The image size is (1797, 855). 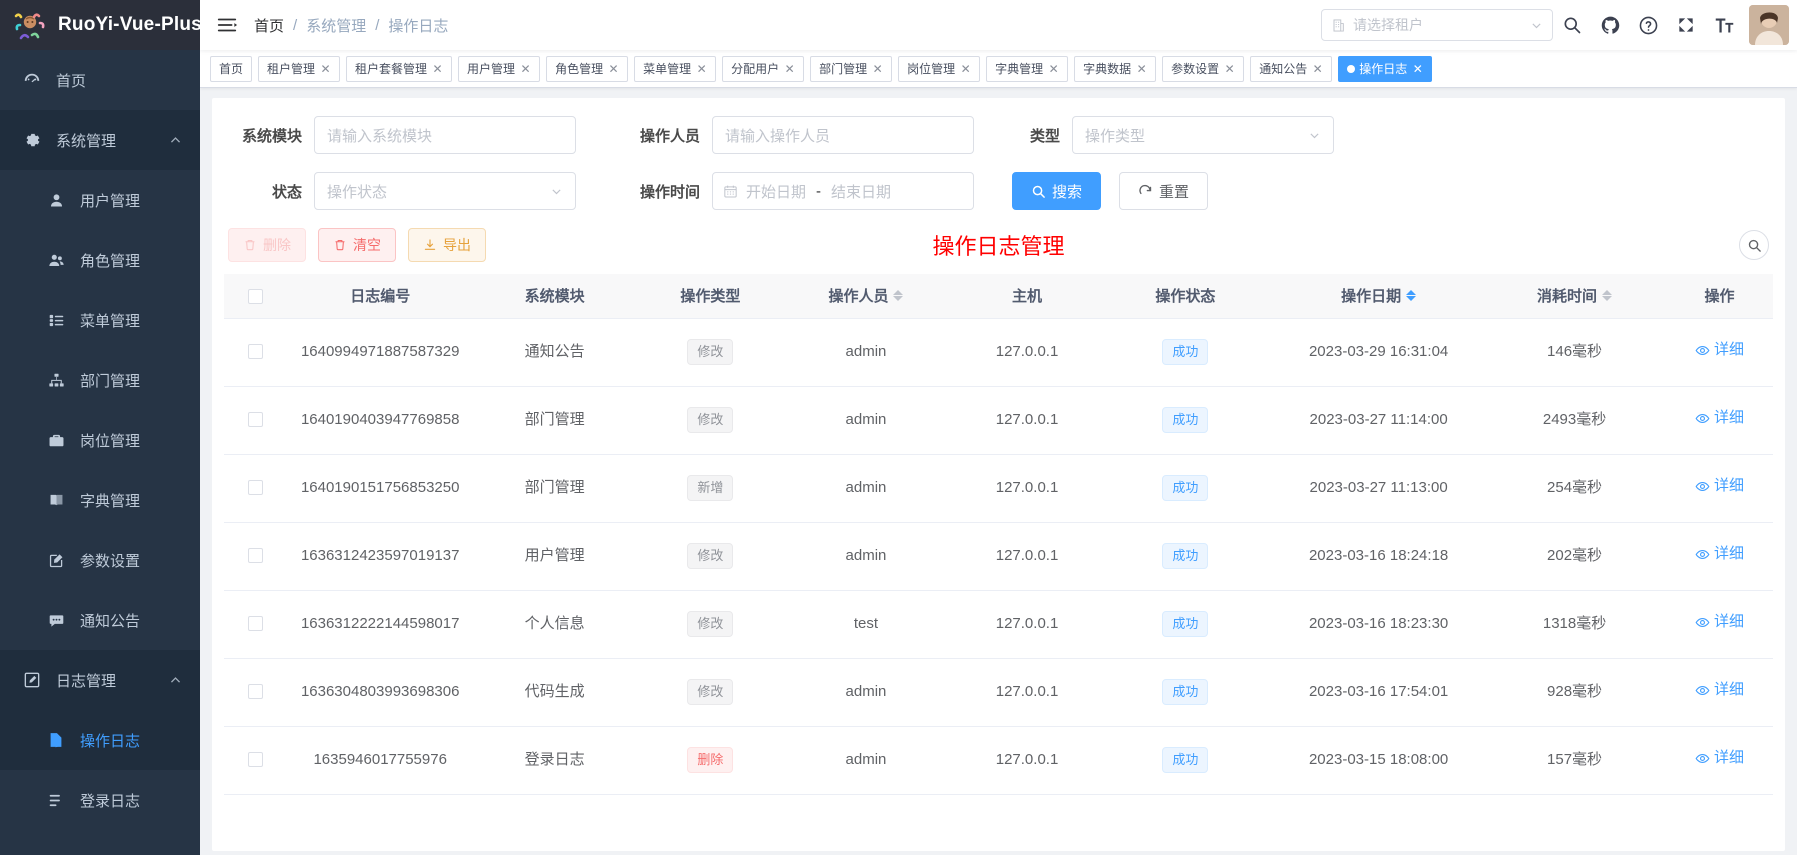 I want to click on sidebar-item-oper-log: 操作日志, so click(x=100, y=740).